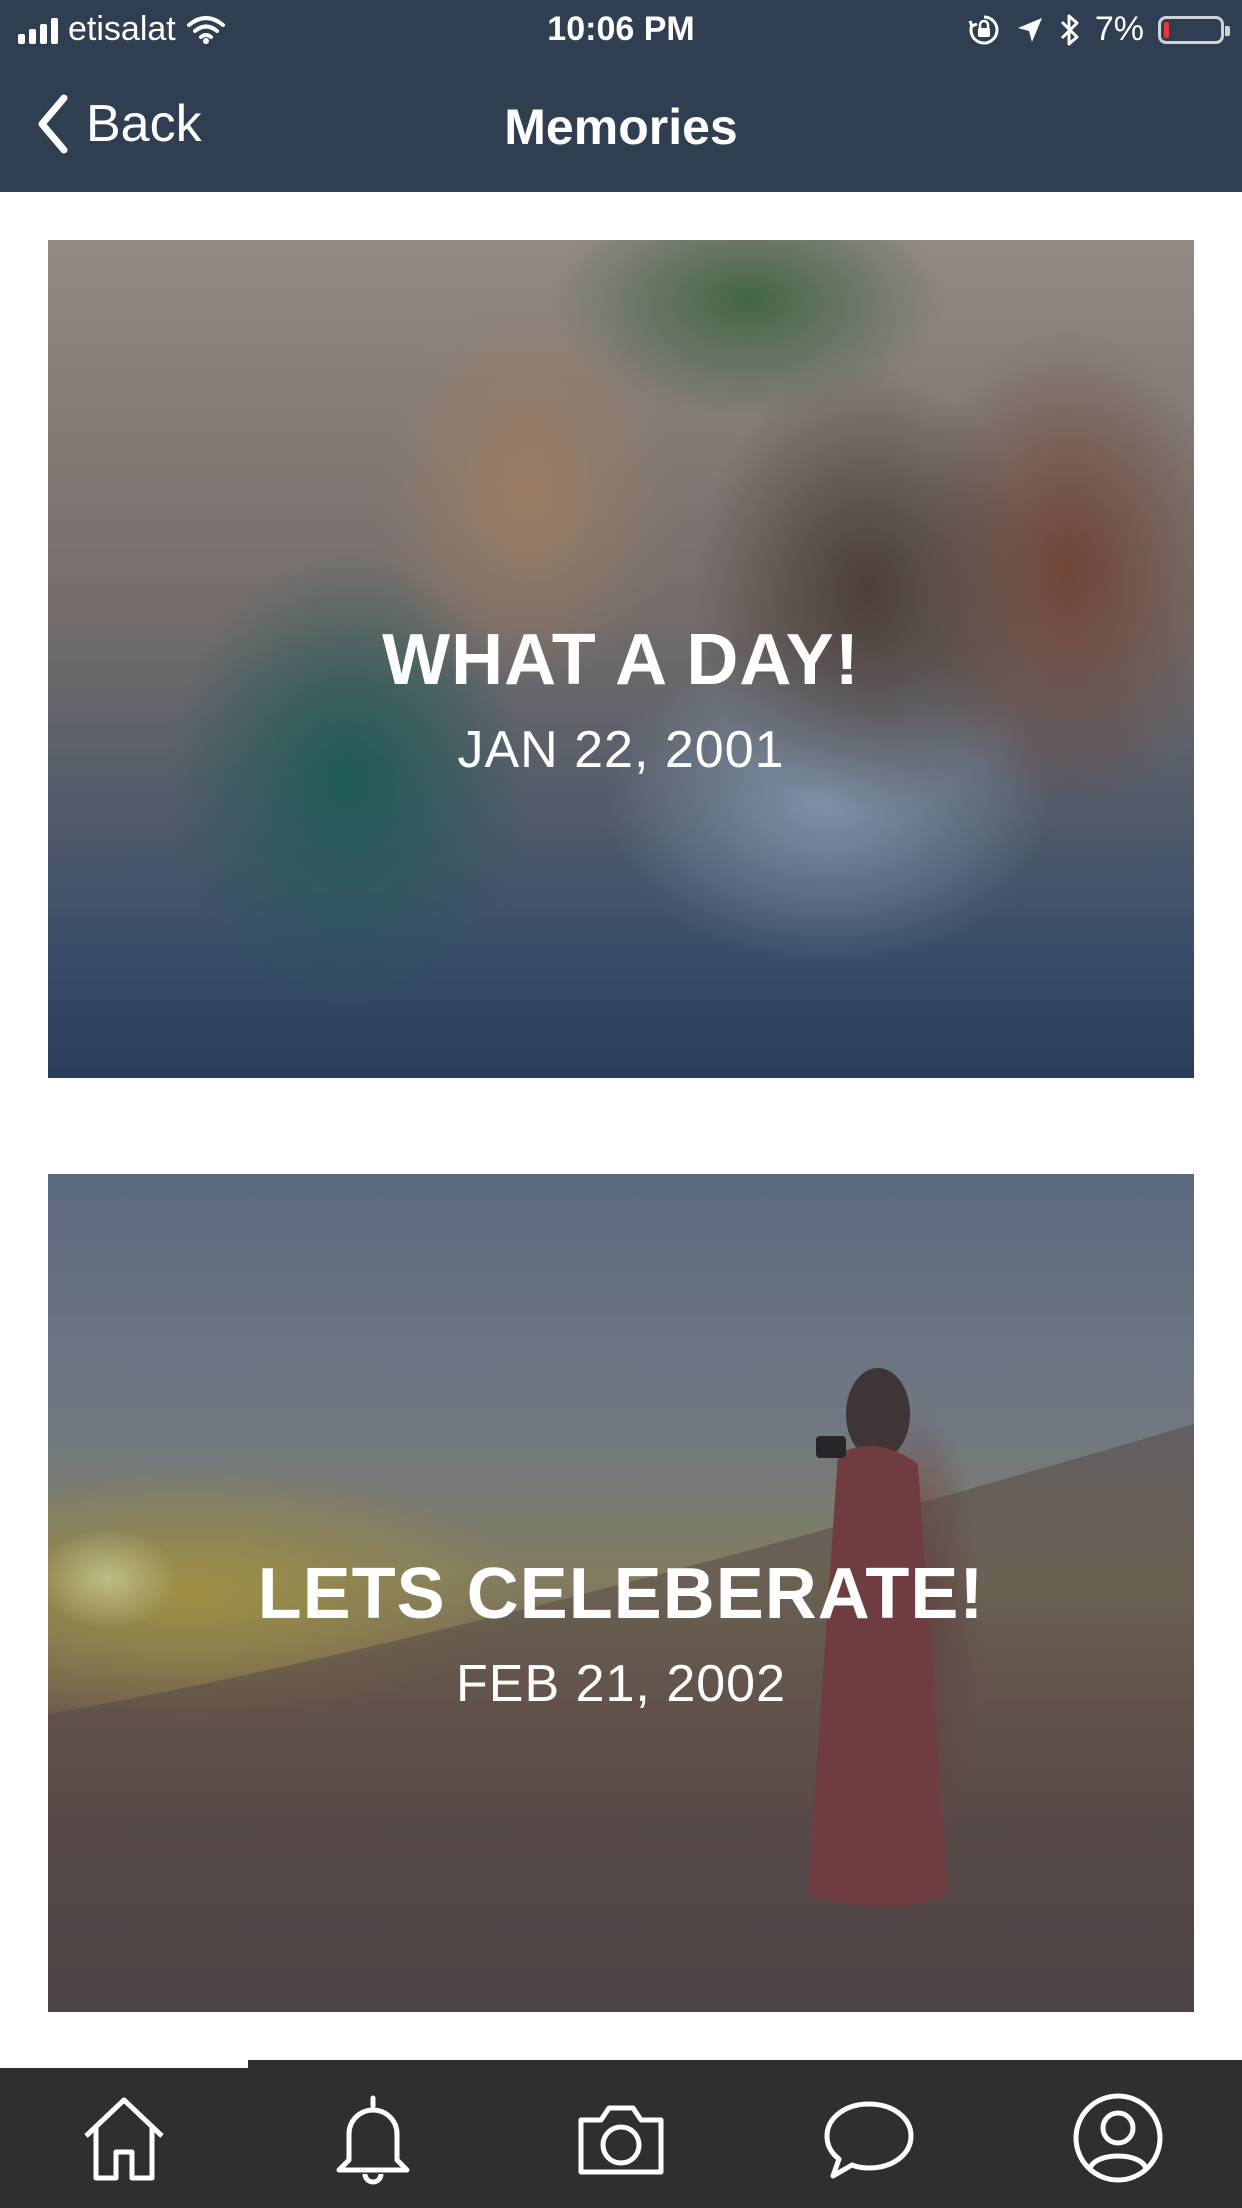  Describe the element at coordinates (1119, 29) in the screenshot. I see `battery-percent: 7%` at that location.